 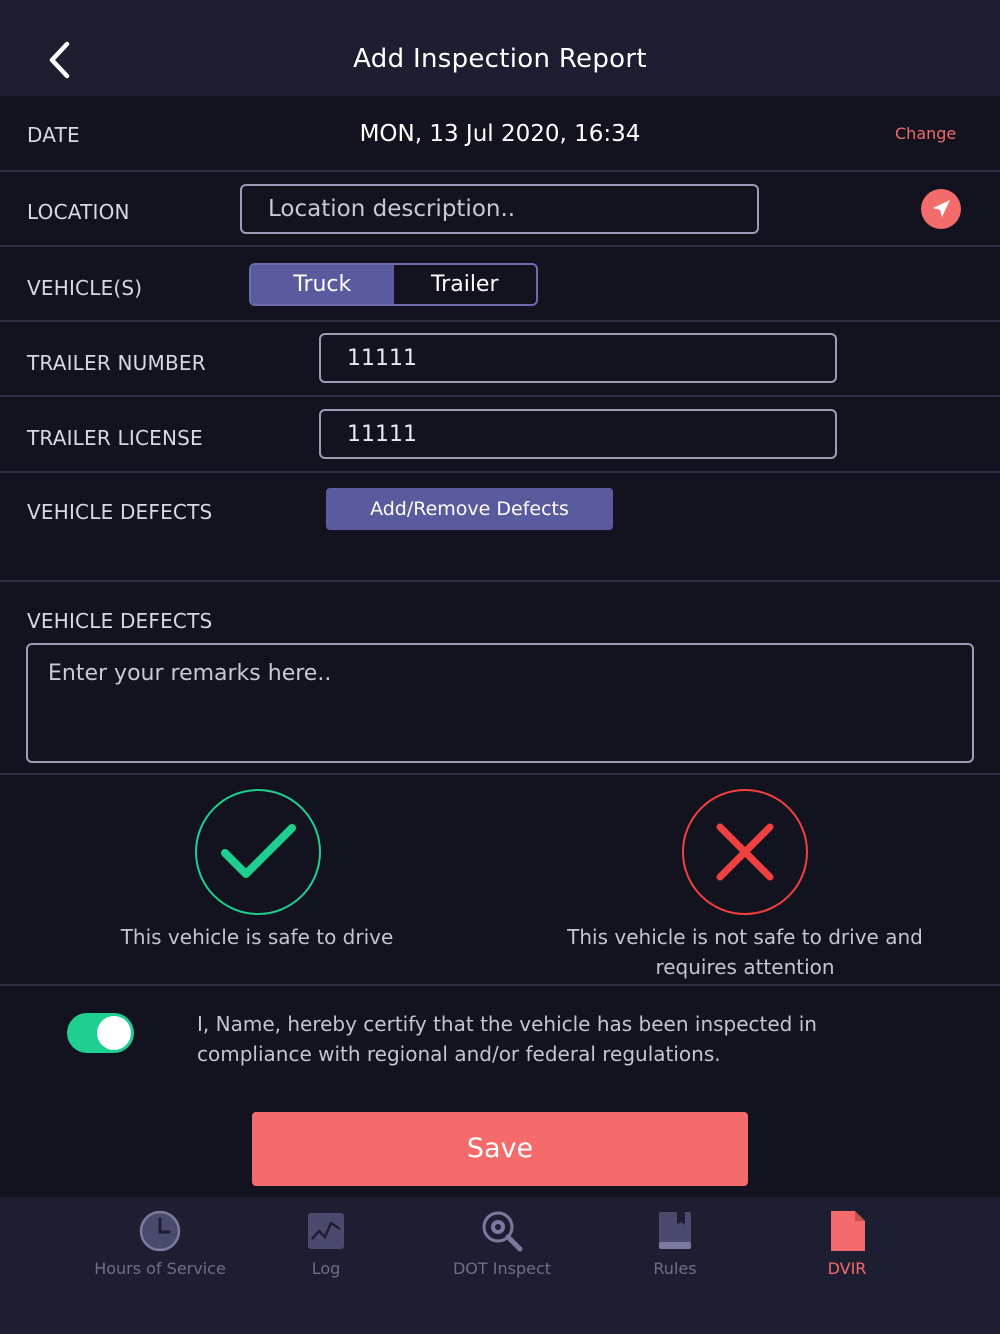 I want to click on tab-dvir: DVIR, so click(x=847, y=1265).